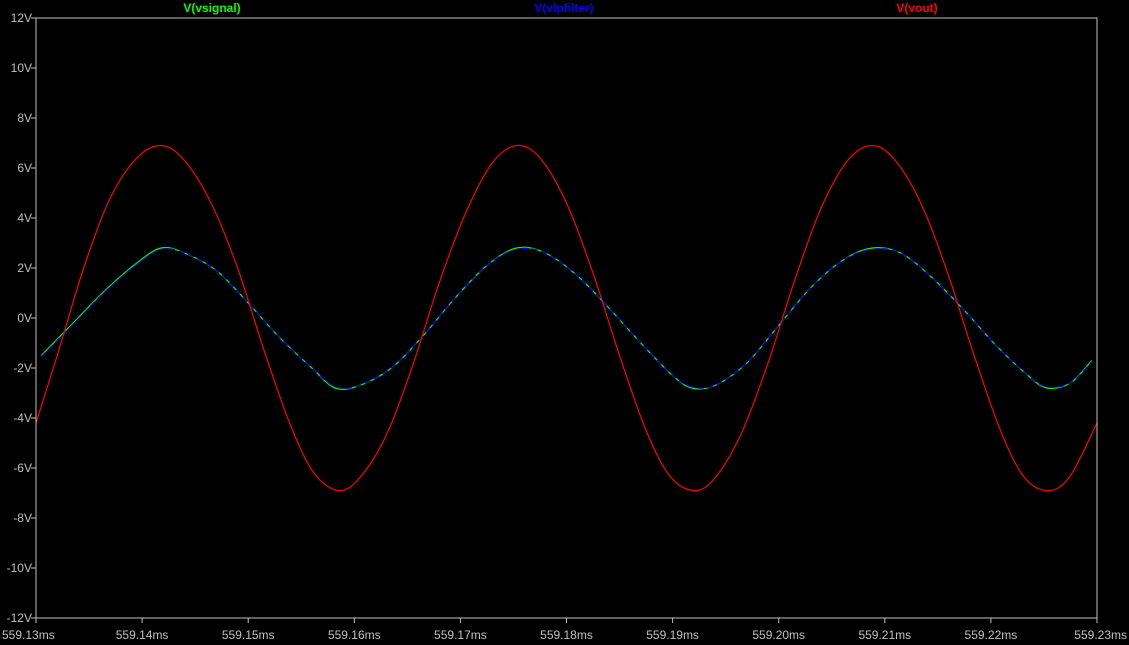 This screenshot has width=1129, height=645. Describe the element at coordinates (884, 635) in the screenshot. I see `x-tick-label: 559.21ms` at that location.